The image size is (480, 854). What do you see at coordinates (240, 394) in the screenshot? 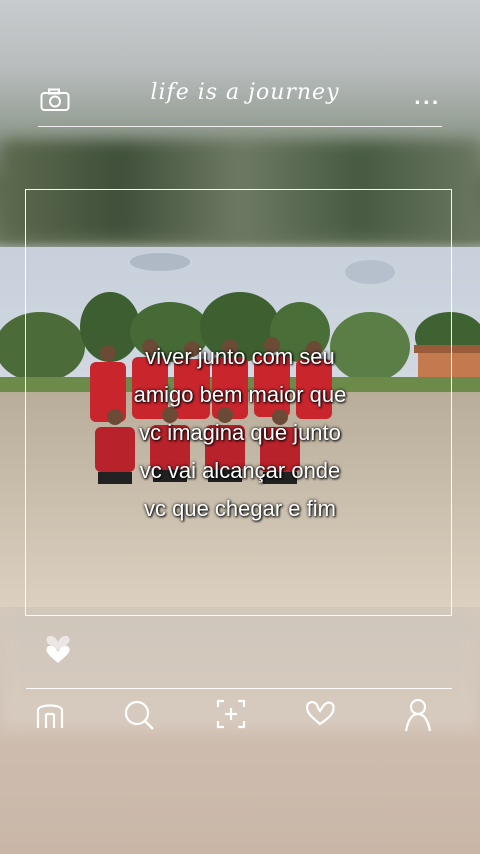
I see `caption-line: amigo bem maior que` at bounding box center [240, 394].